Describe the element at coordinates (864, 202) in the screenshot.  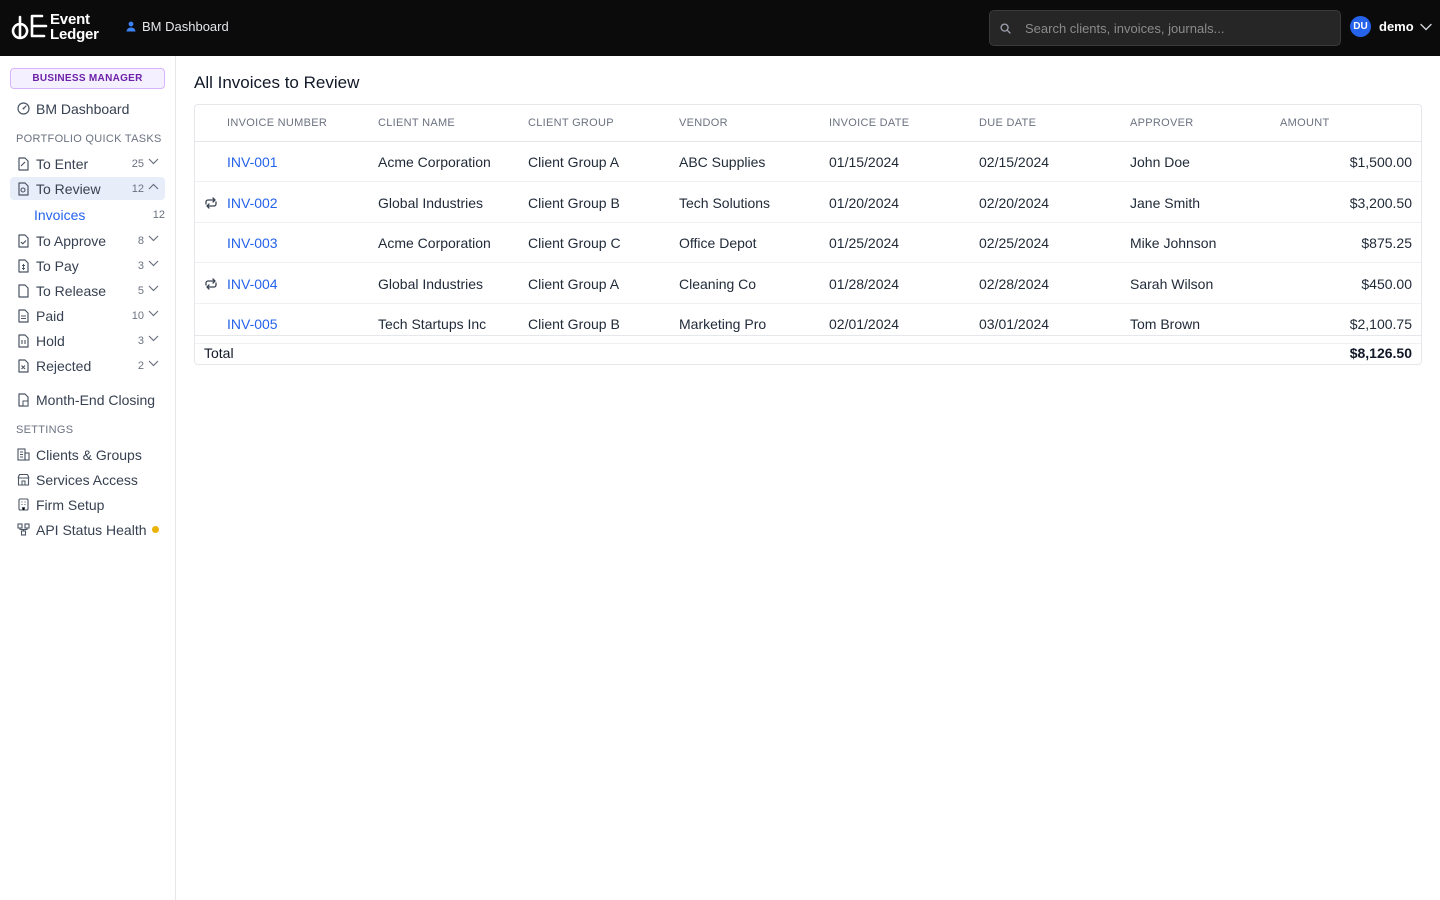
I see `invoice-date-cell: 01/20/2024` at that location.